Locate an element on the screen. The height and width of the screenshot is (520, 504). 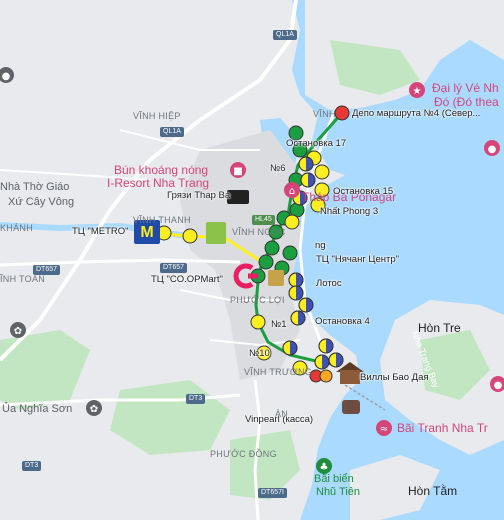
depot-marker is located at coordinates (342, 113).